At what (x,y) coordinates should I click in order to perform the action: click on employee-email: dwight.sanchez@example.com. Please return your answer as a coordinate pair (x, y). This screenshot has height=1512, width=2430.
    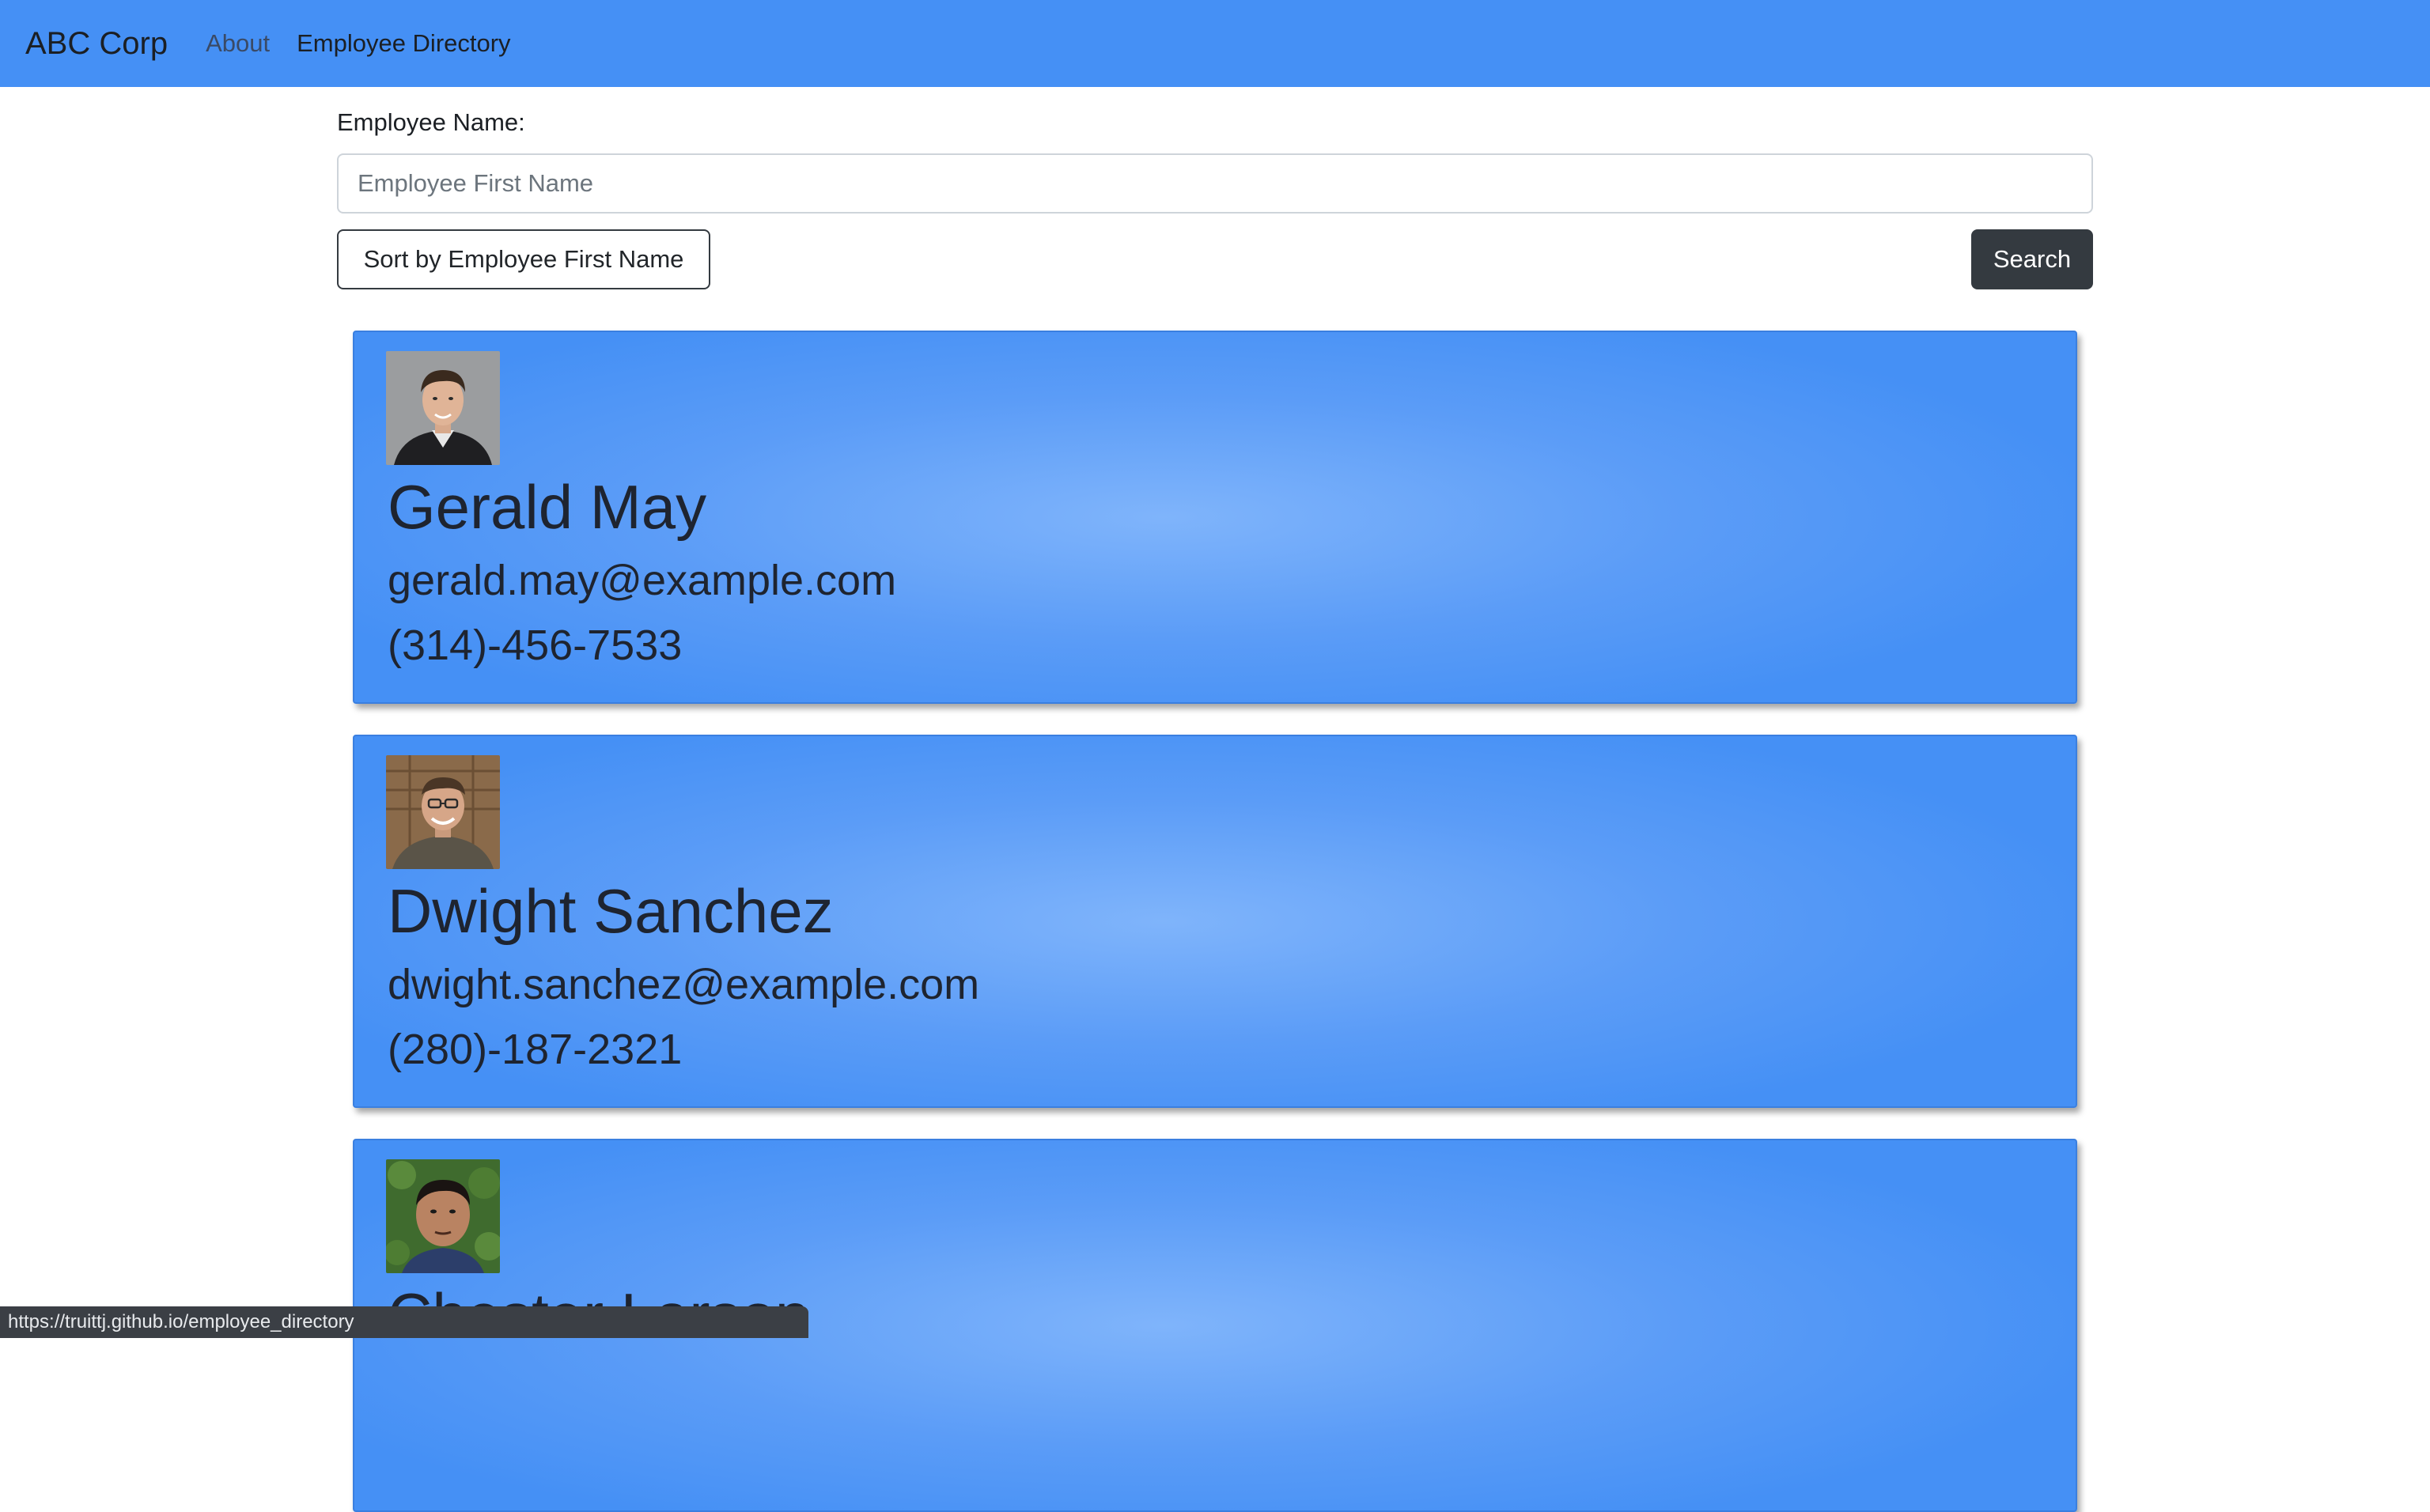
    Looking at the image, I should click on (684, 984).